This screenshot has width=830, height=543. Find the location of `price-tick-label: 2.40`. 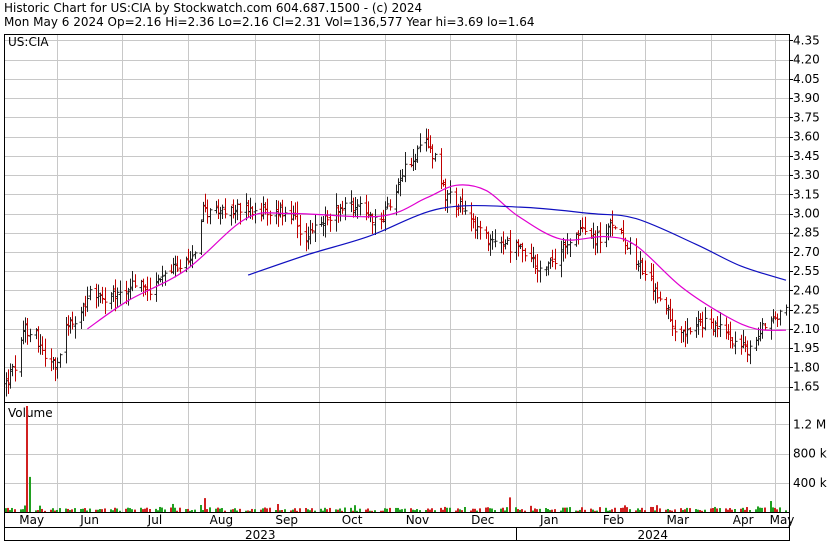

price-tick-label: 2.40 is located at coordinates (806, 290).